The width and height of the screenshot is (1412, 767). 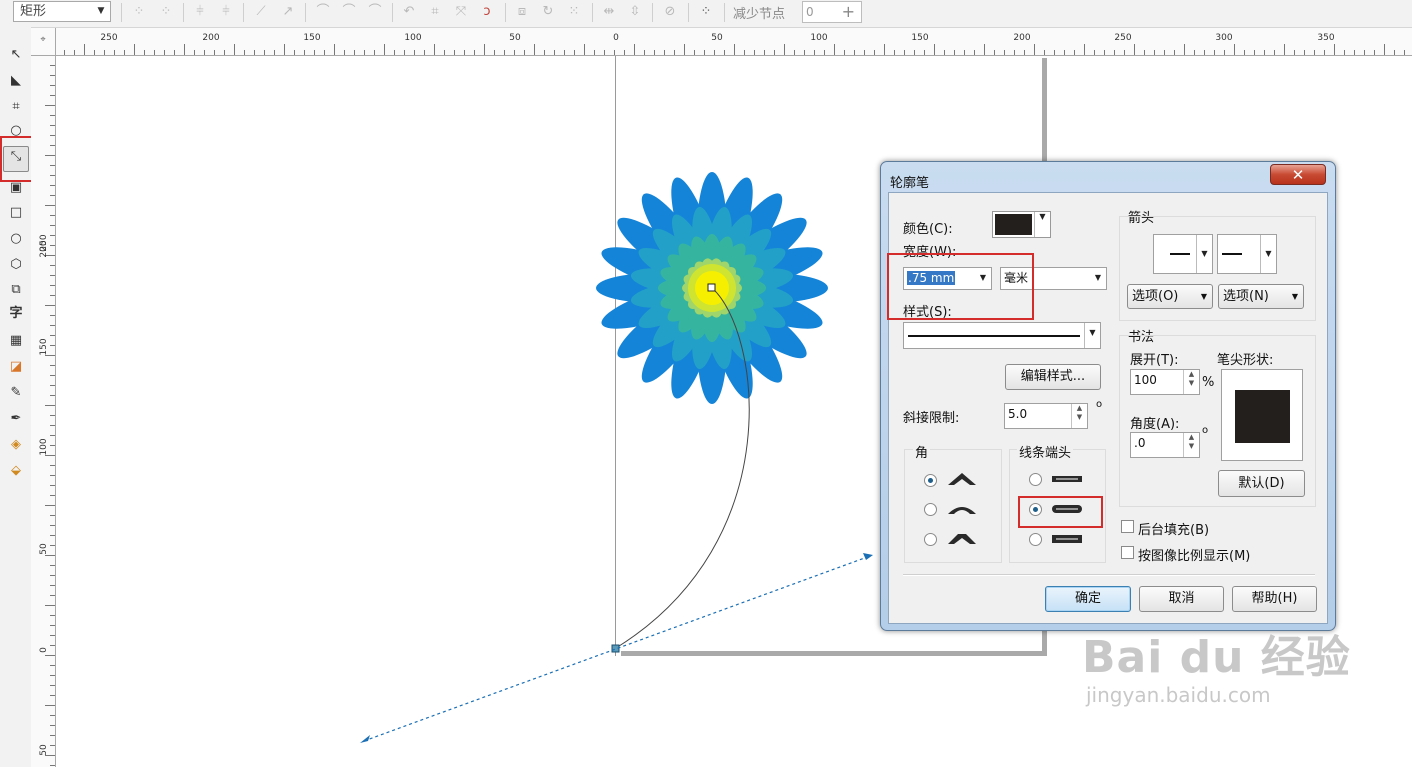 What do you see at coordinates (1045, 451) in the screenshot?
I see `line-cap-label: 线条端头` at bounding box center [1045, 451].